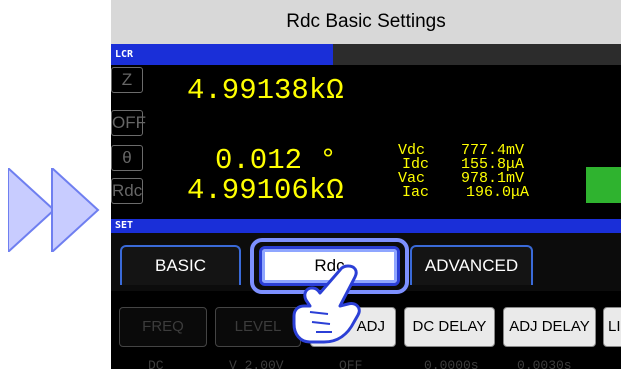 The width and height of the screenshot is (621, 369). I want to click on set-section-label: SET, so click(366, 226).